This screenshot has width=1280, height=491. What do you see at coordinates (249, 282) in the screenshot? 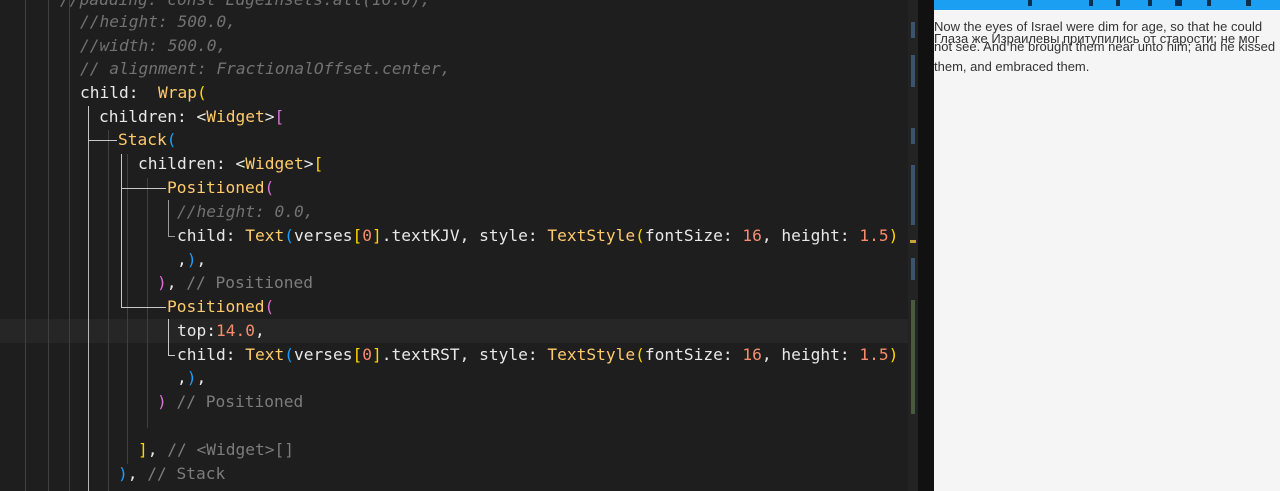
I see `code-token: // Positioned` at bounding box center [249, 282].